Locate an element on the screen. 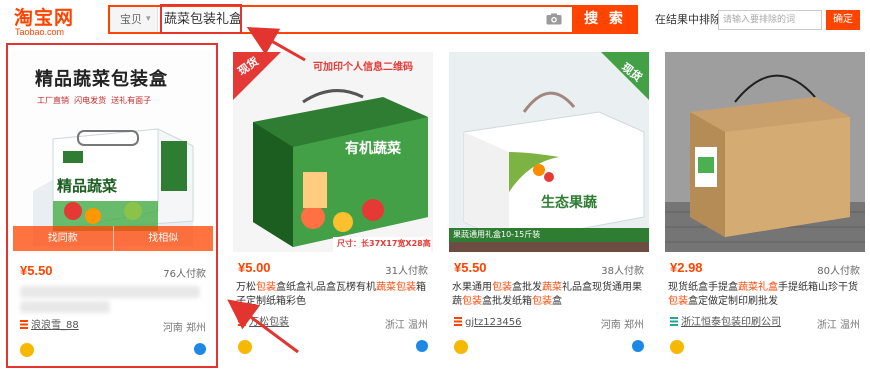 Image resolution: width=870 pixels, height=371 pixels. title-part: 盒批发 is located at coordinates (527, 287).